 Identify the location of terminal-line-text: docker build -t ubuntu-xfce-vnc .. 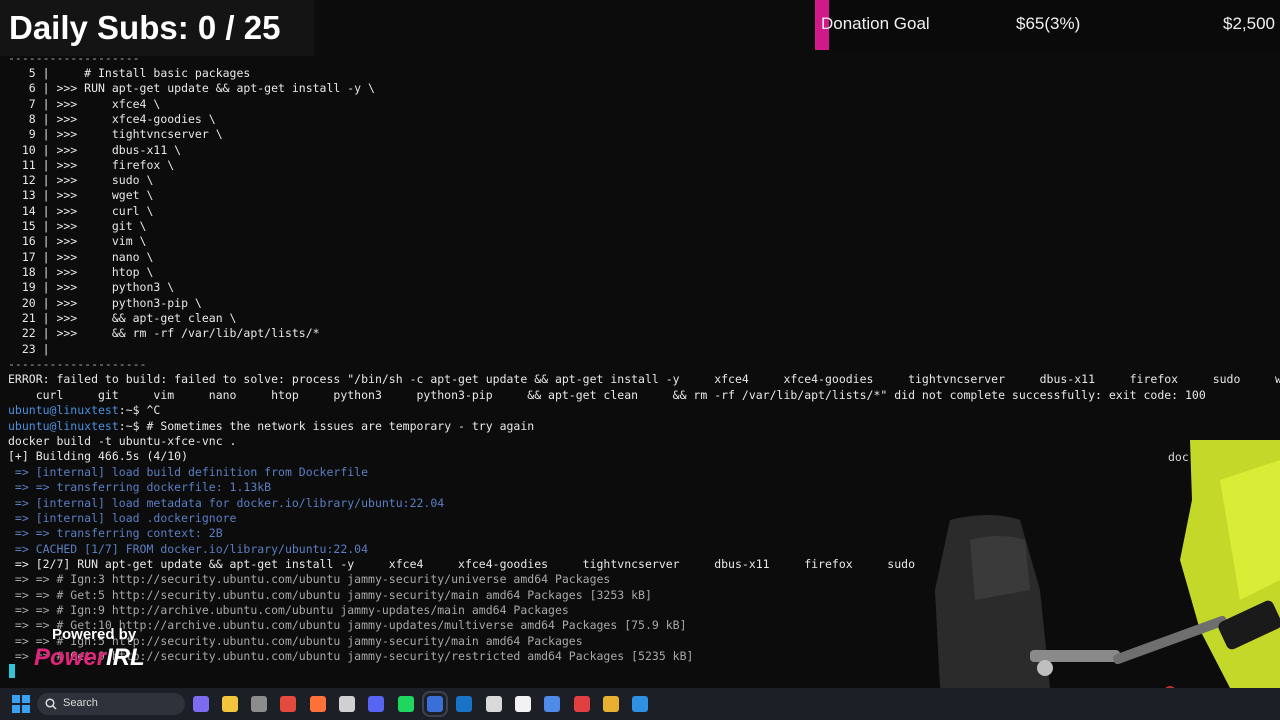
(122, 441).